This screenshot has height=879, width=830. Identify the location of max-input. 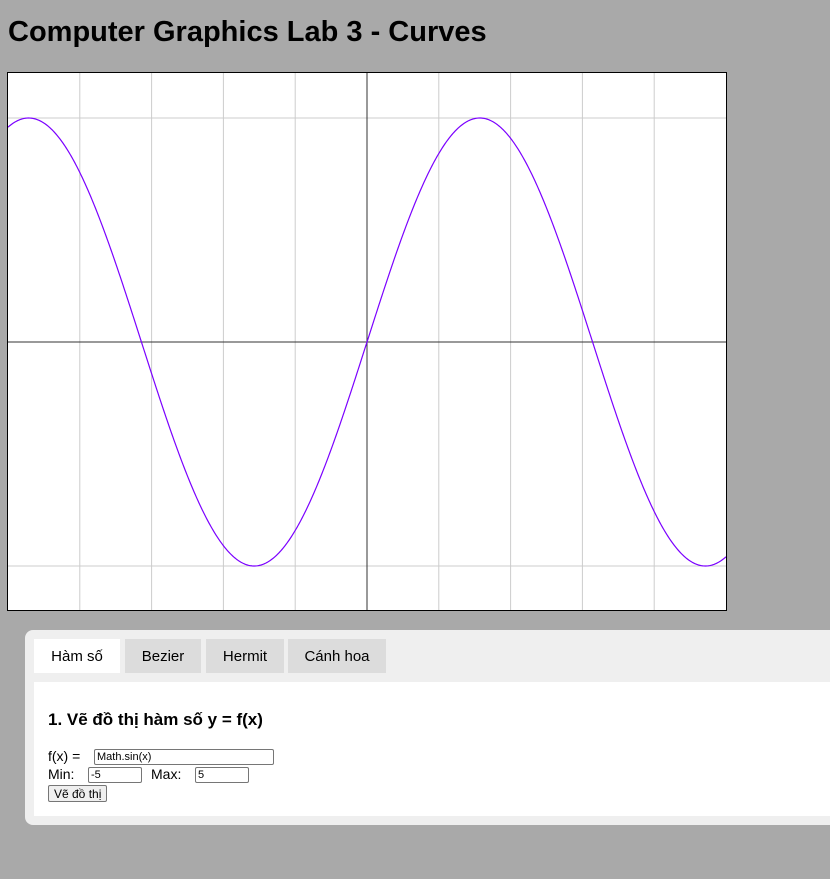
(222, 775).